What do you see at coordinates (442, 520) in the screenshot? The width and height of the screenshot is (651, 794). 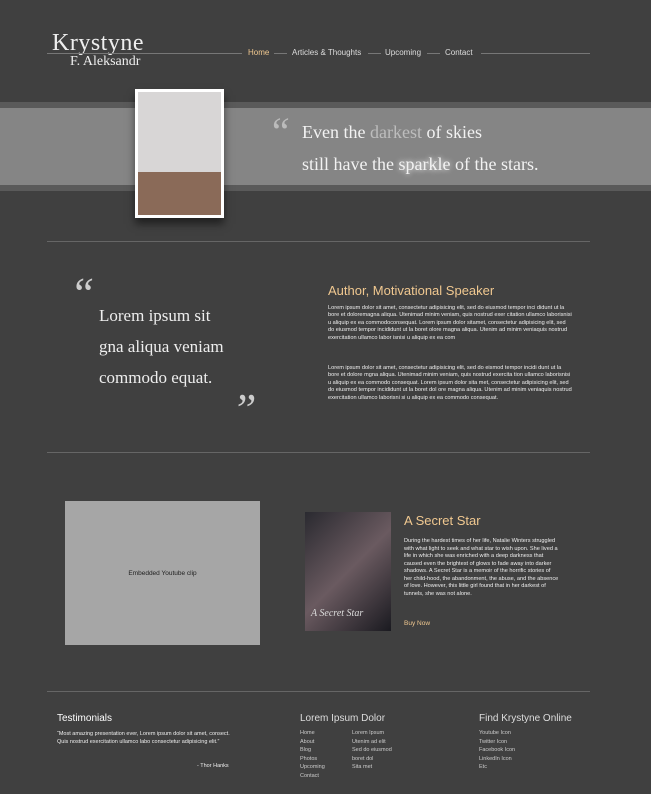 I see `book-title: A Secret Star` at bounding box center [442, 520].